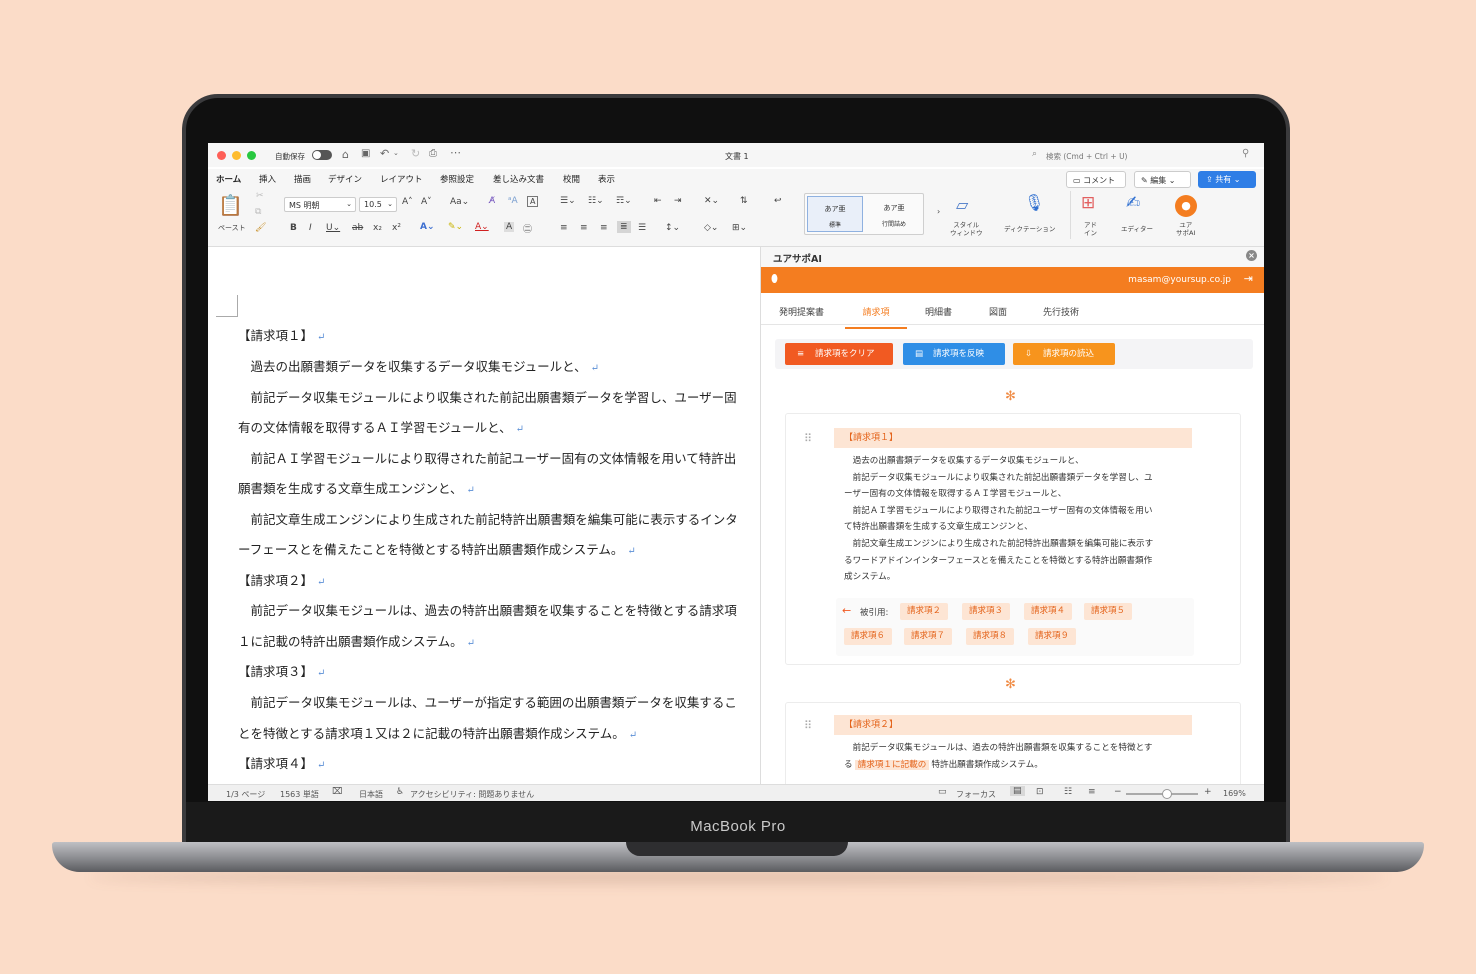 This screenshot has height=974, width=1476. I want to click on zoom-window-button, so click(251, 155).